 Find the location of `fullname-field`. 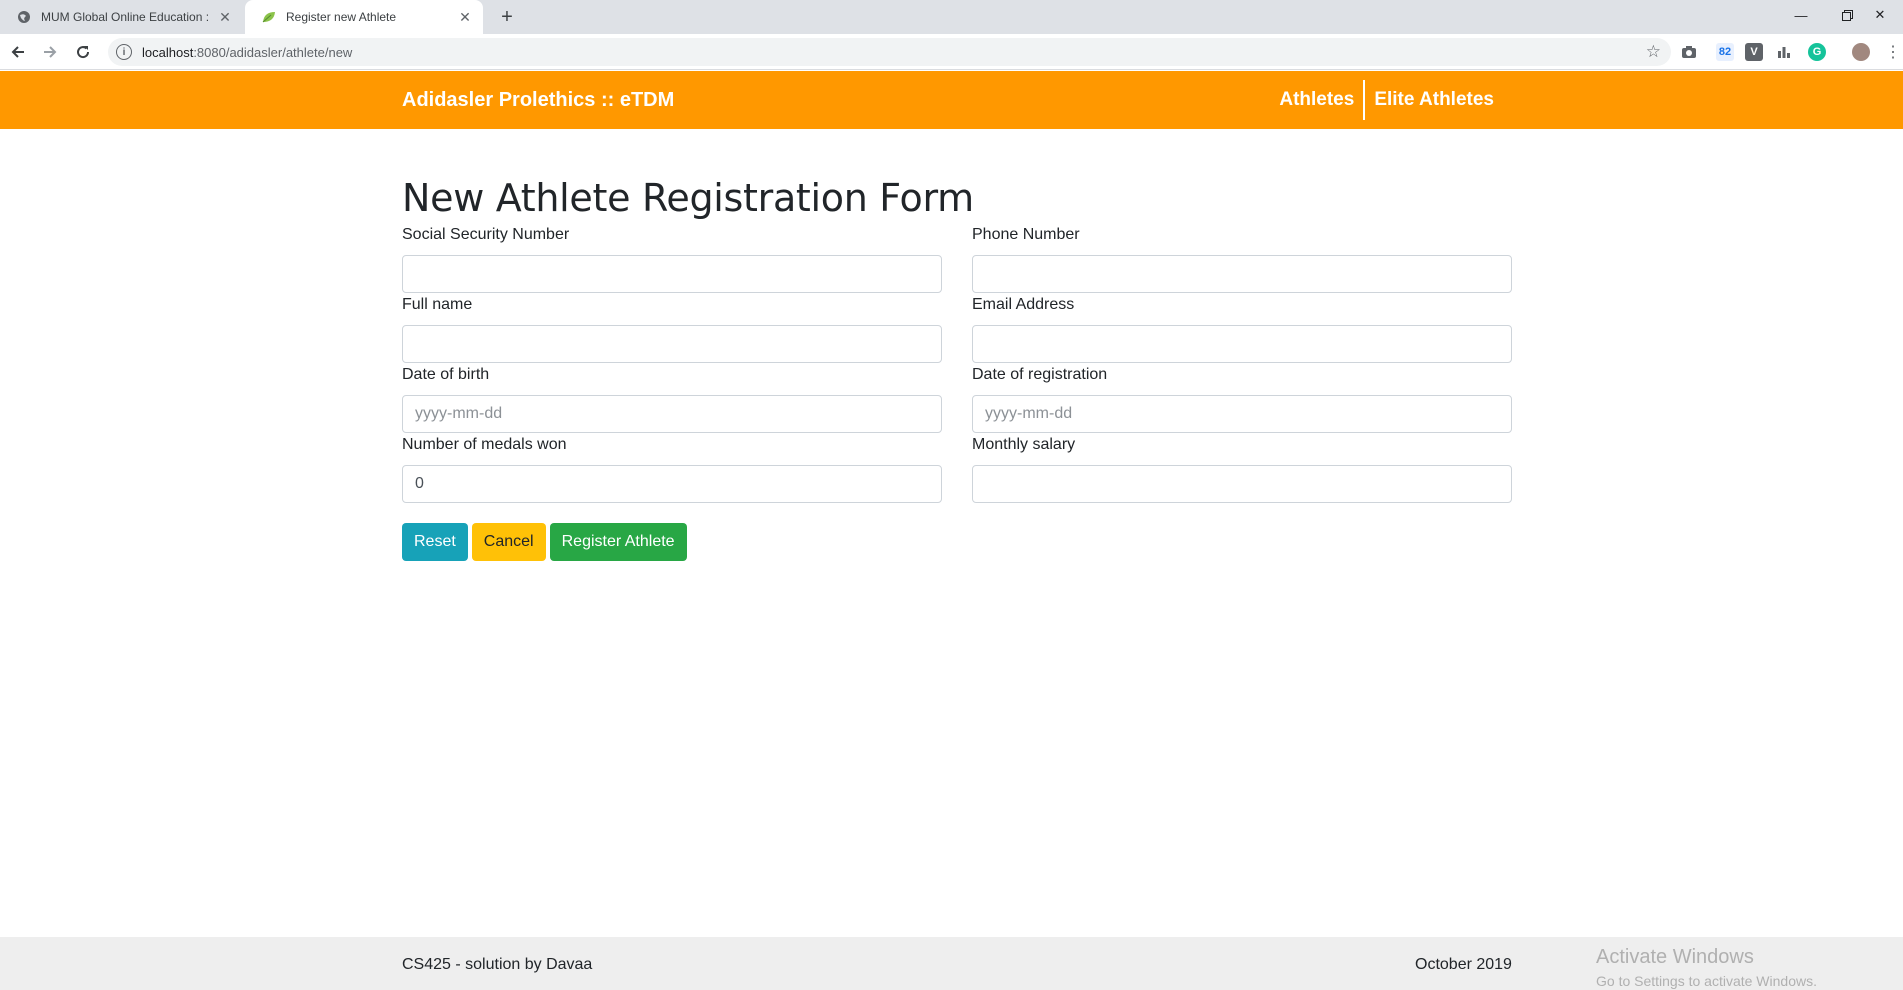

fullname-field is located at coordinates (672, 344).